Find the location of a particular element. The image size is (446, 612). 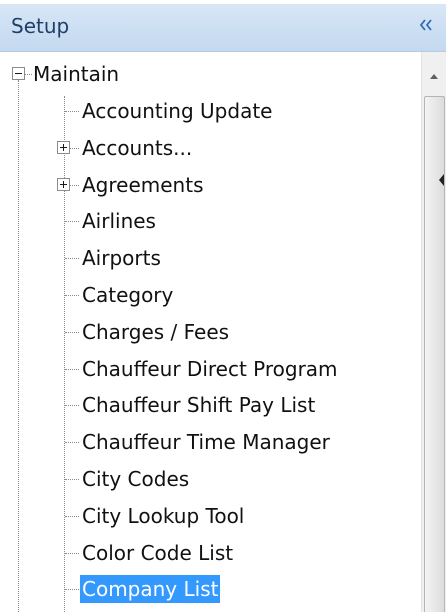

collapse-panel-button is located at coordinates (427, 25).